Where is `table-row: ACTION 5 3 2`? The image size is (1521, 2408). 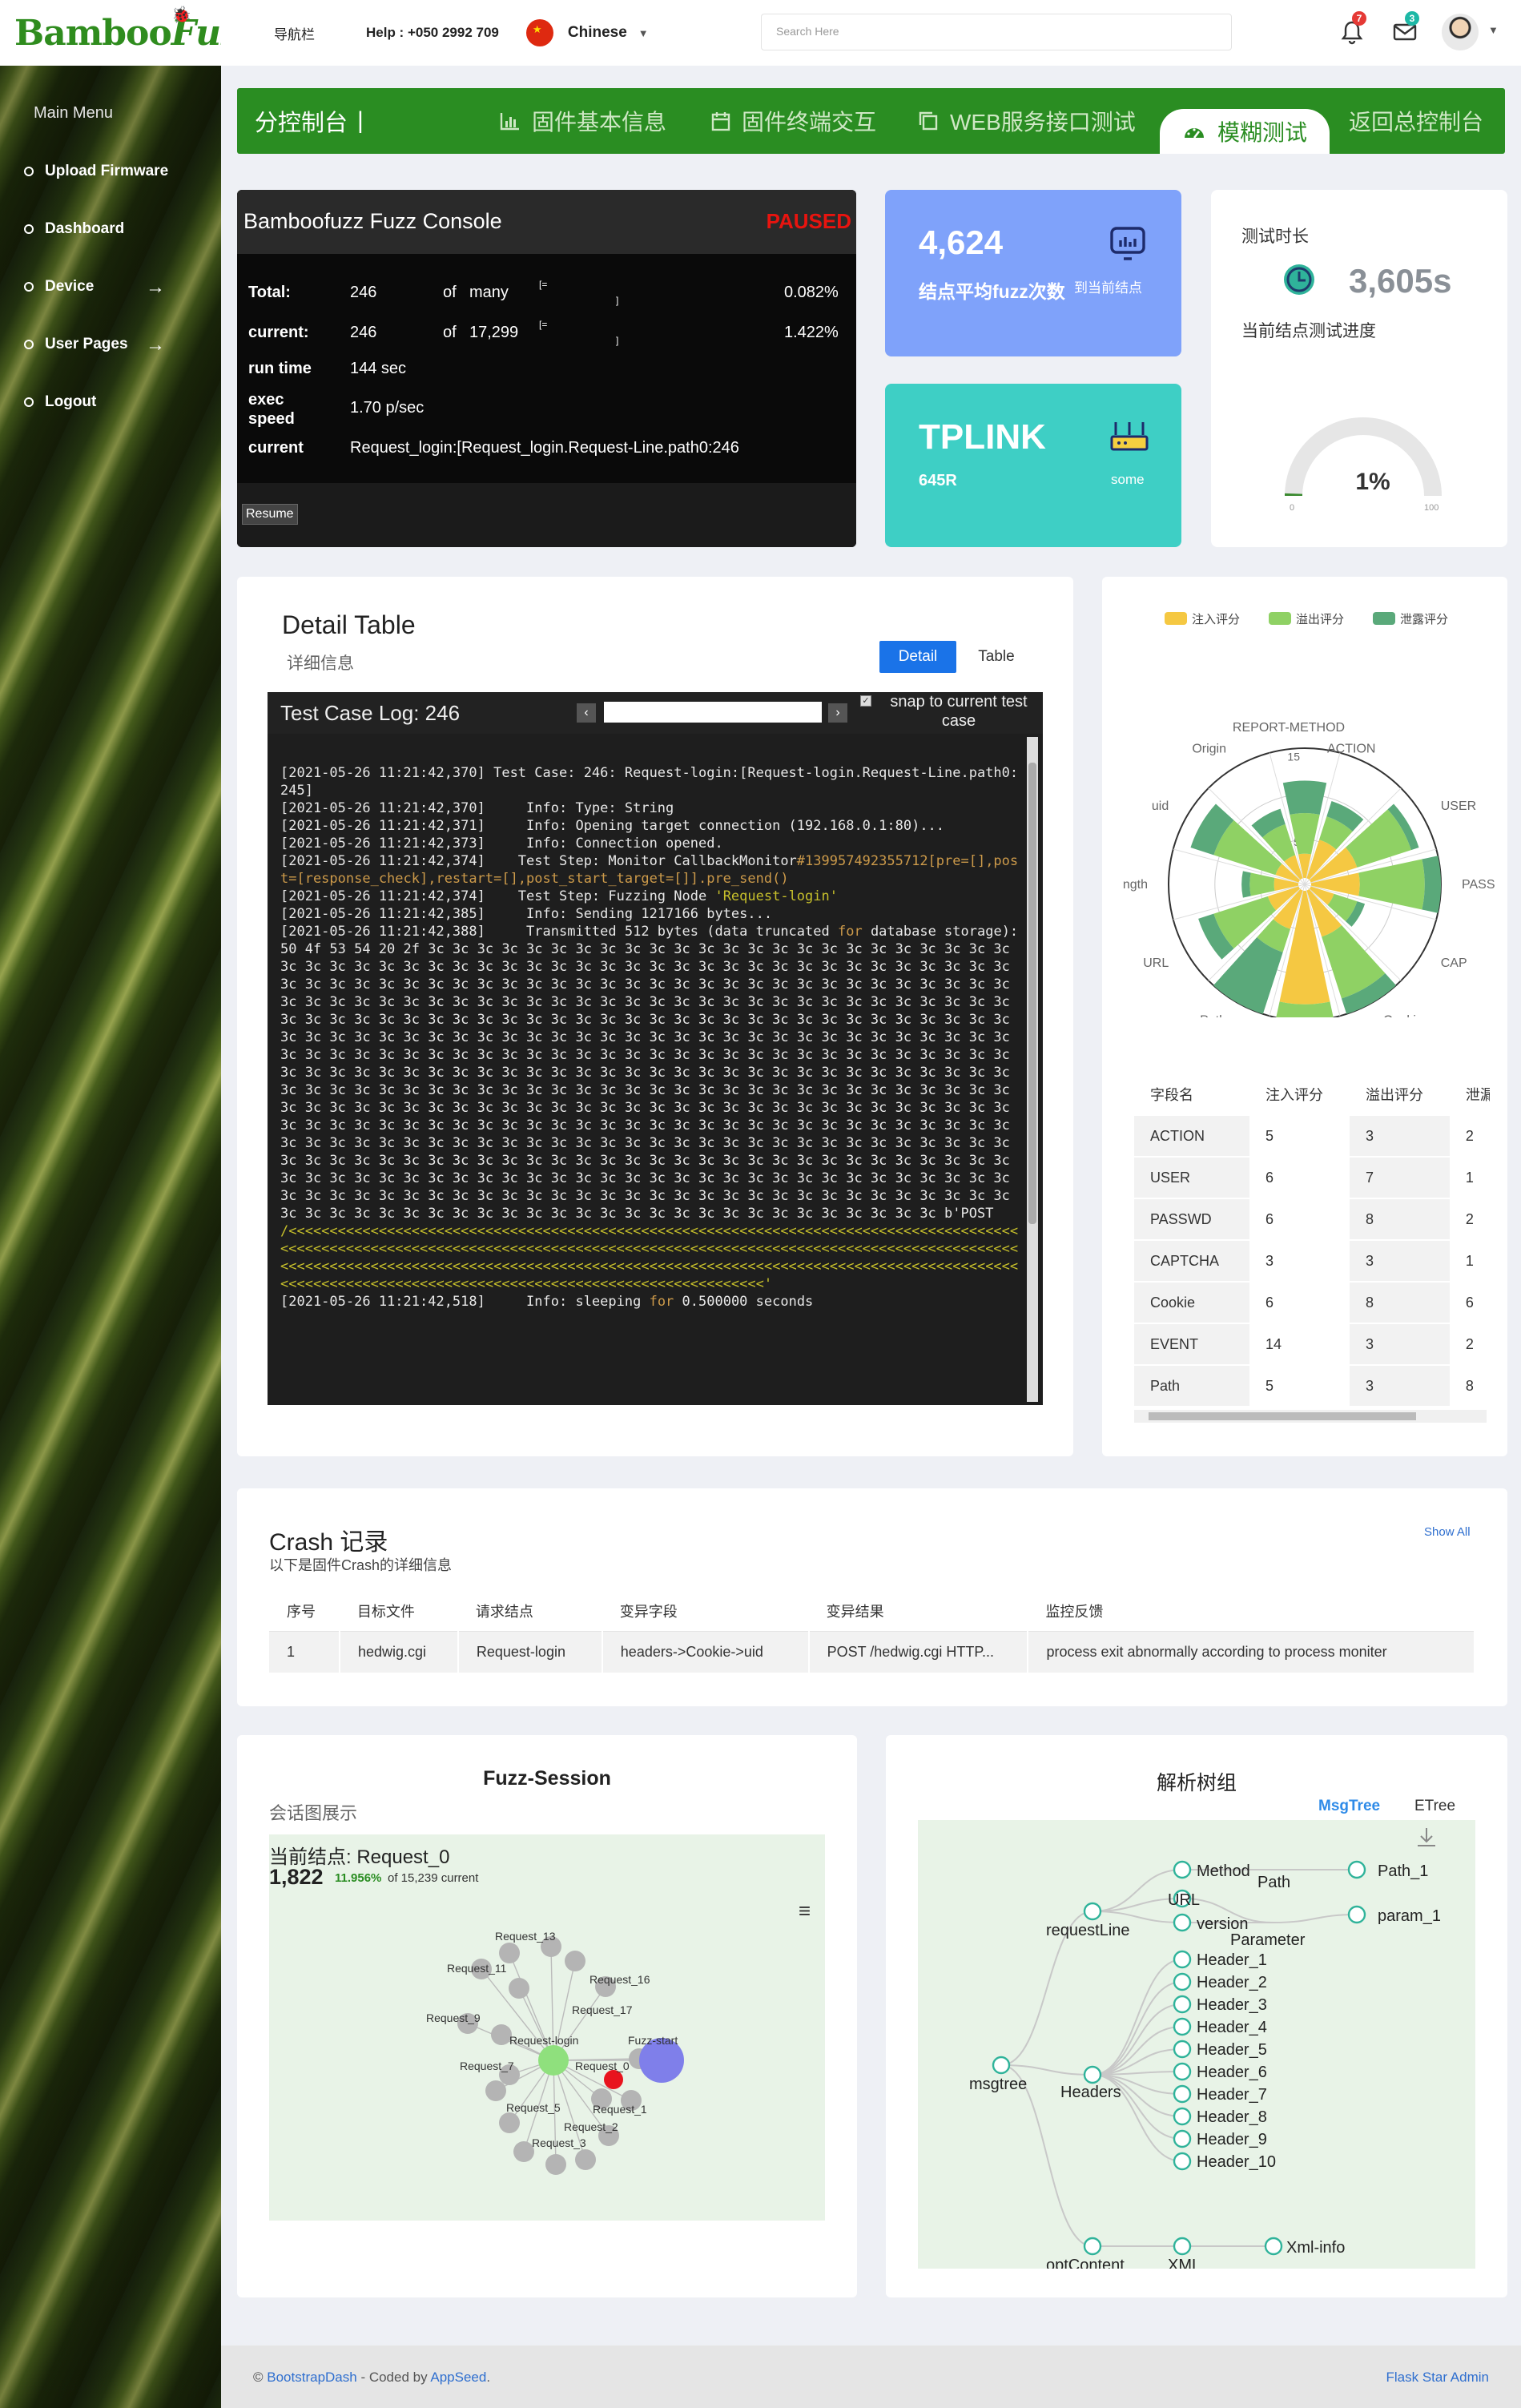 table-row: ACTION 5 3 2 is located at coordinates (1312, 1136).